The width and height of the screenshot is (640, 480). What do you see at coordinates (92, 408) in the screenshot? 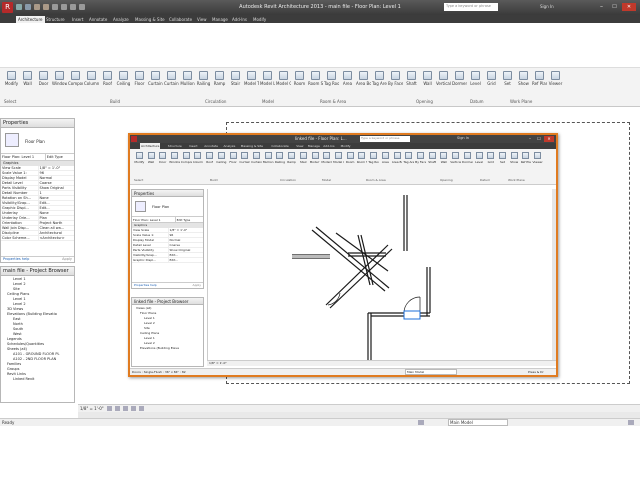
I see `view-scale-label: 1/8" = 1'-0"` at bounding box center [92, 408].